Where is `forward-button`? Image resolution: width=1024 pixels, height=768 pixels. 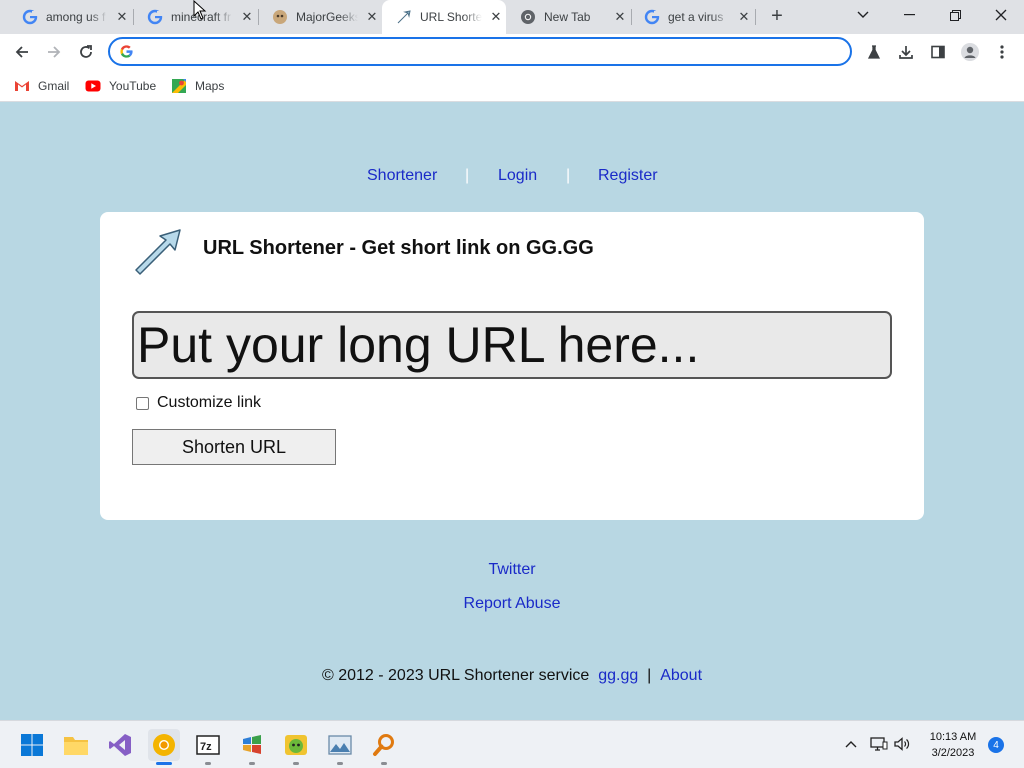 forward-button is located at coordinates (54, 52).